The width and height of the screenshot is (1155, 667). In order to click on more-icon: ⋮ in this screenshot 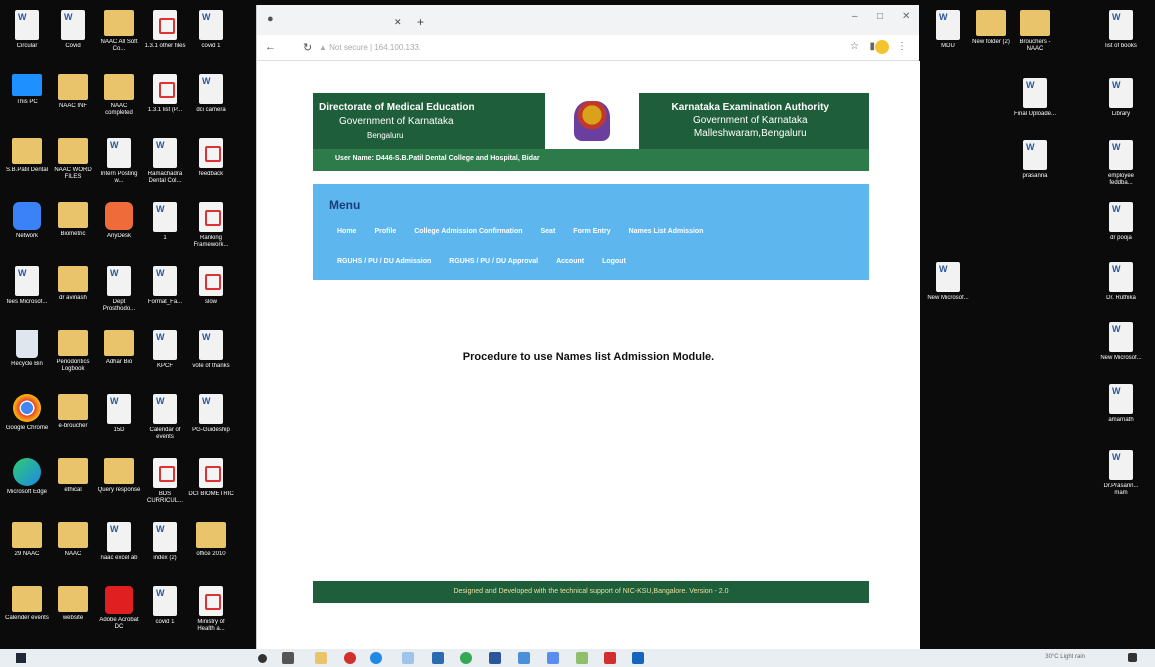, I will do `click(902, 46)`.